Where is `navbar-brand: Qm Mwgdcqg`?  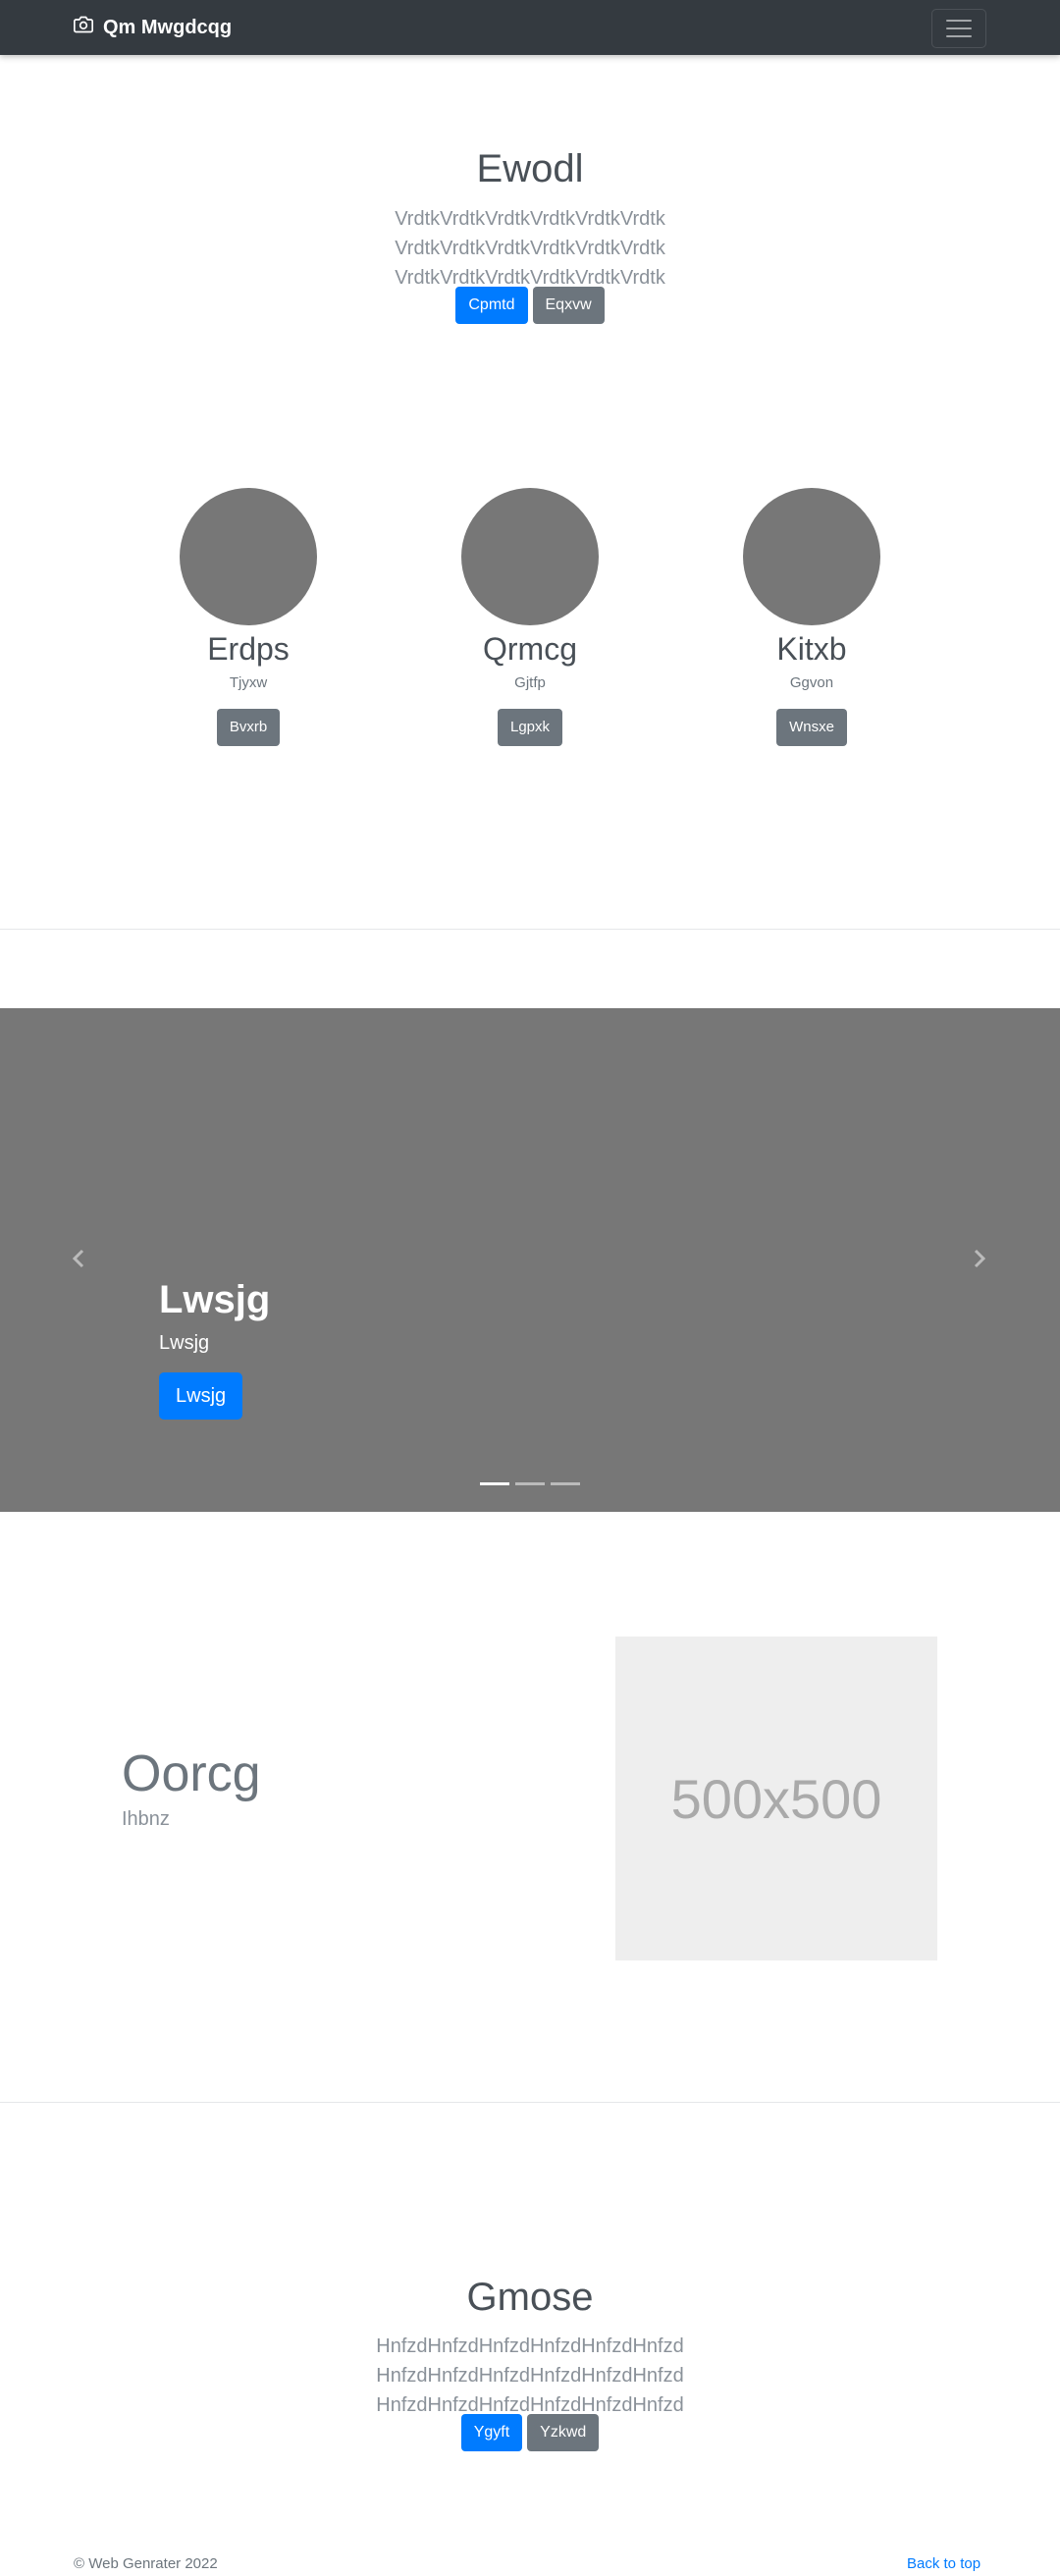 navbar-brand: Qm Mwgdcqg is located at coordinates (153, 27).